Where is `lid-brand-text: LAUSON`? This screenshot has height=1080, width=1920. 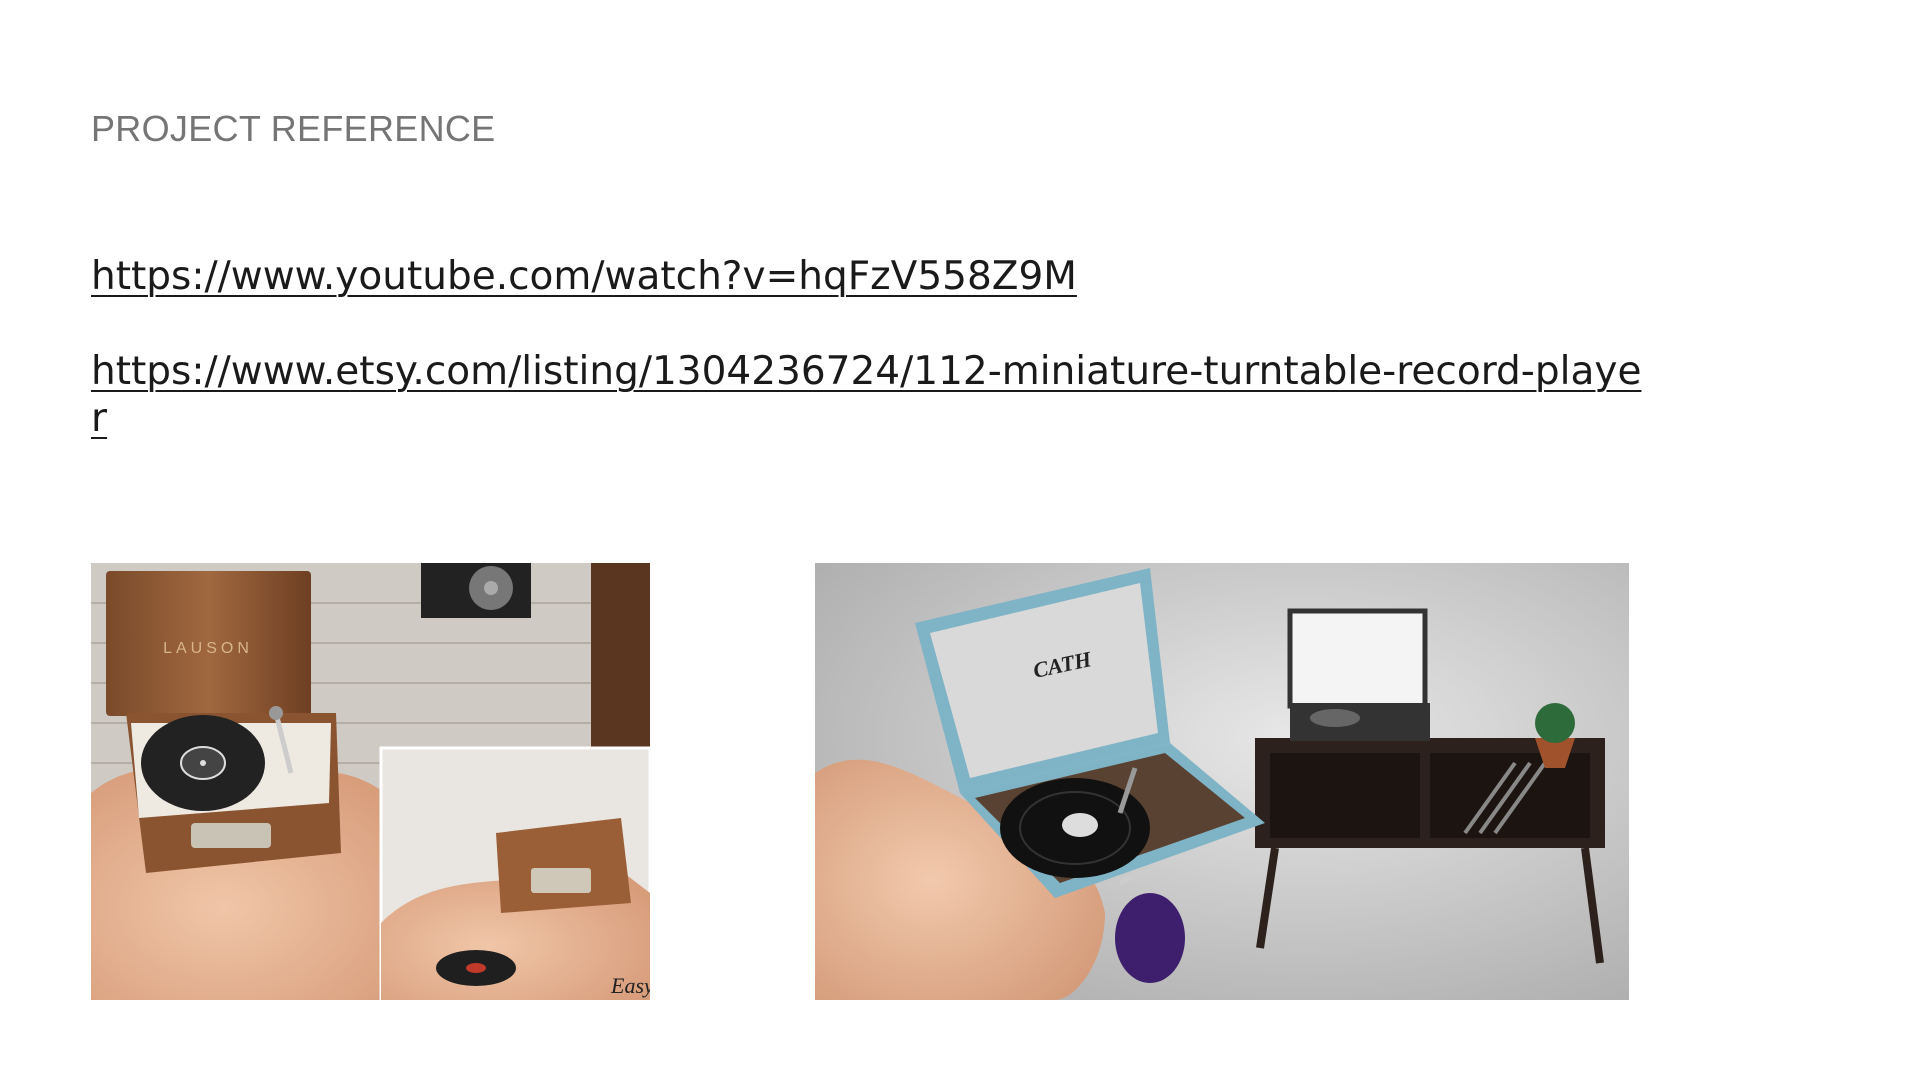
lid-brand-text: LAUSON is located at coordinates (208, 648).